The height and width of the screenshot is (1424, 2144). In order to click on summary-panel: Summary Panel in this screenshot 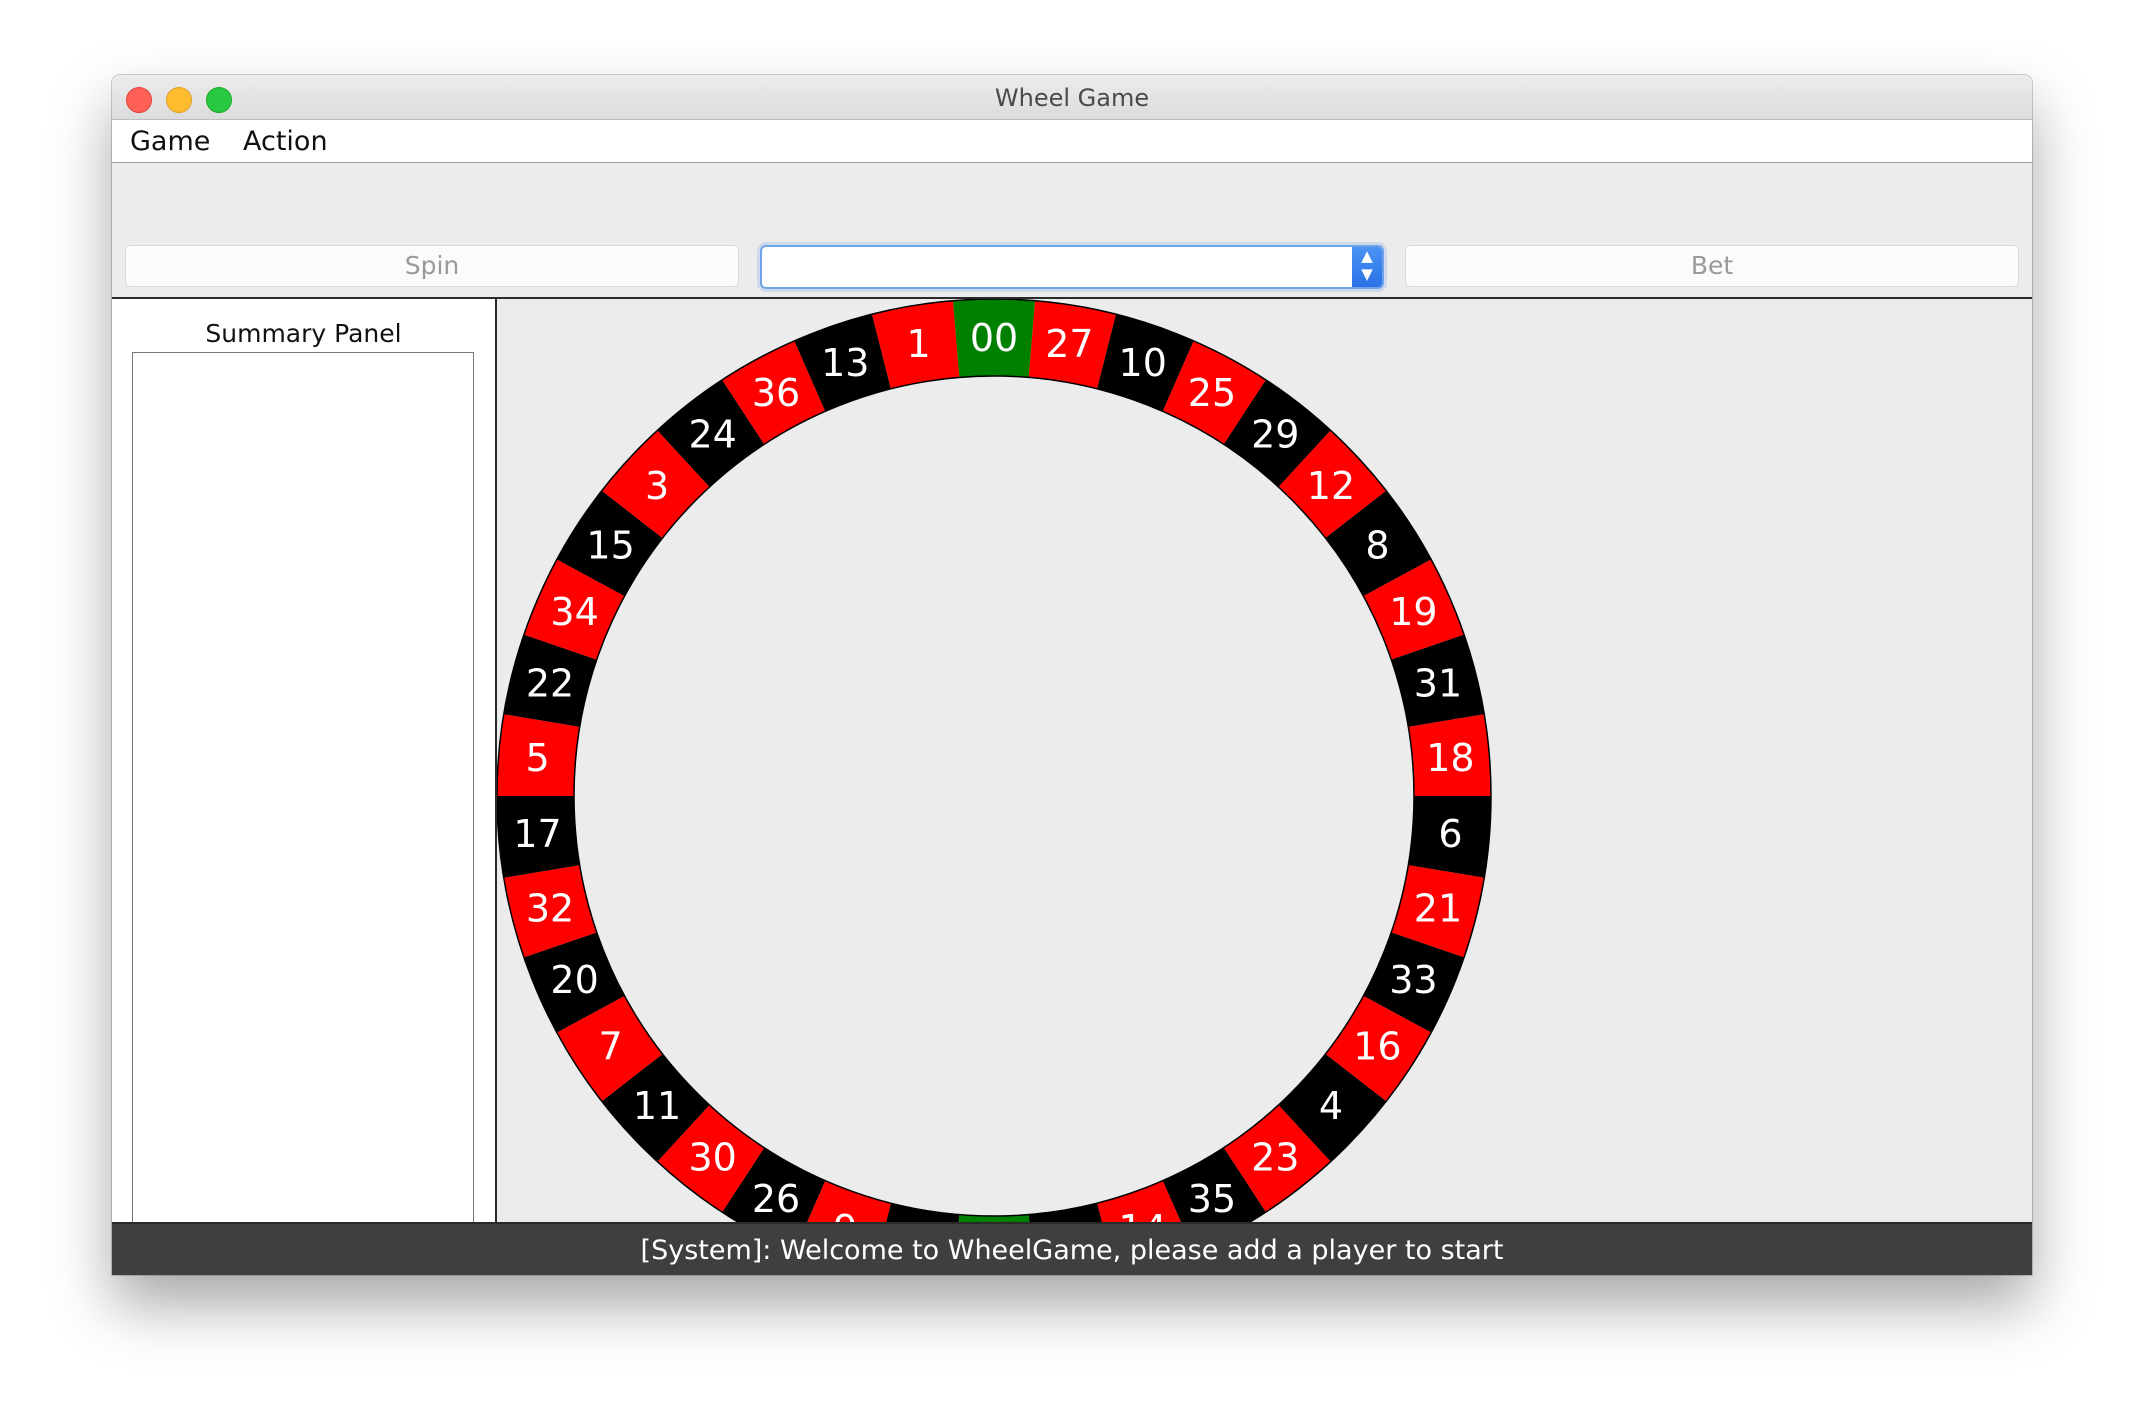, I will do `click(304, 787)`.